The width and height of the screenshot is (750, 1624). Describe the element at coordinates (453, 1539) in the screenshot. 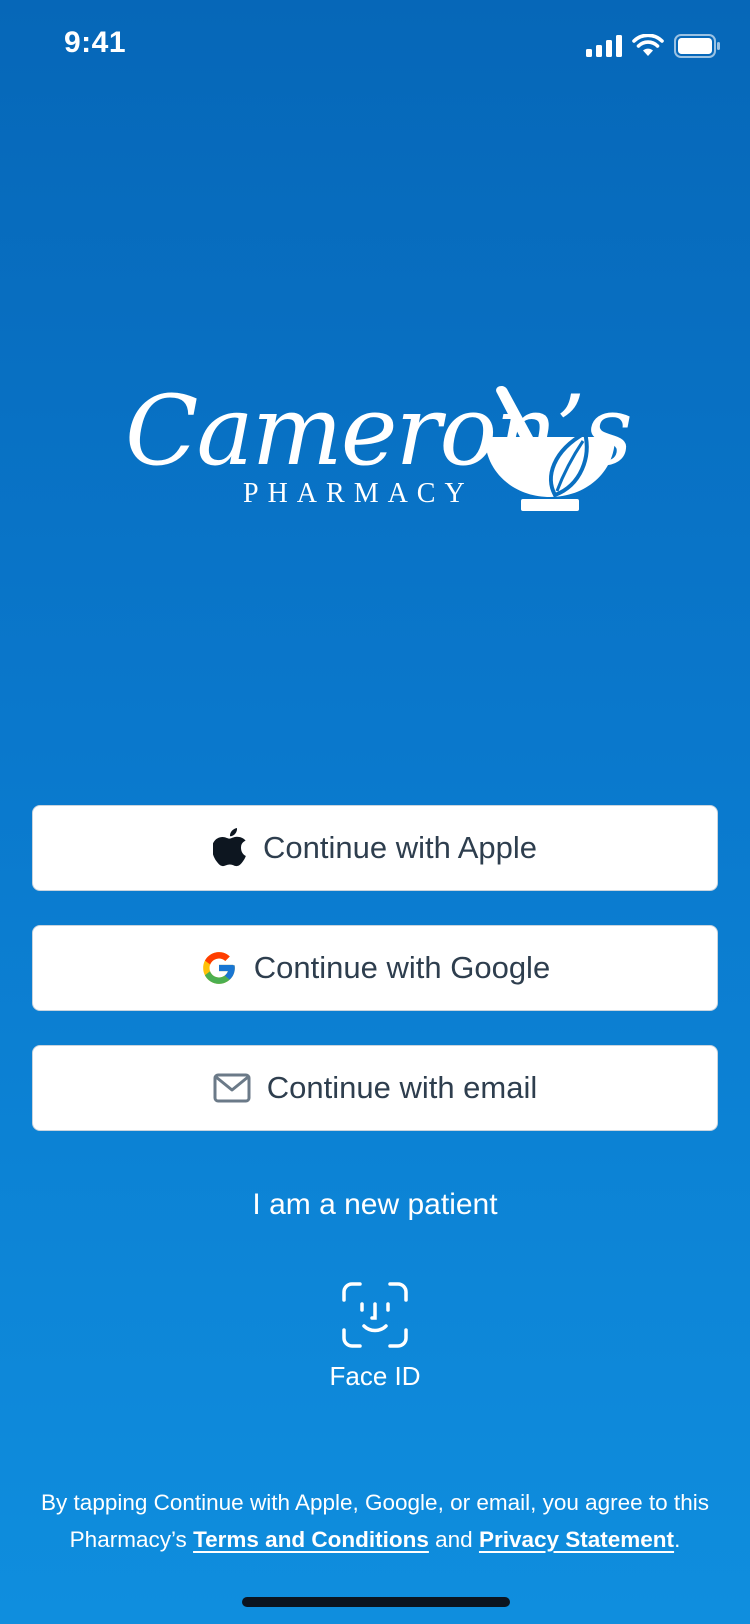

I see `legal-middle: and` at that location.